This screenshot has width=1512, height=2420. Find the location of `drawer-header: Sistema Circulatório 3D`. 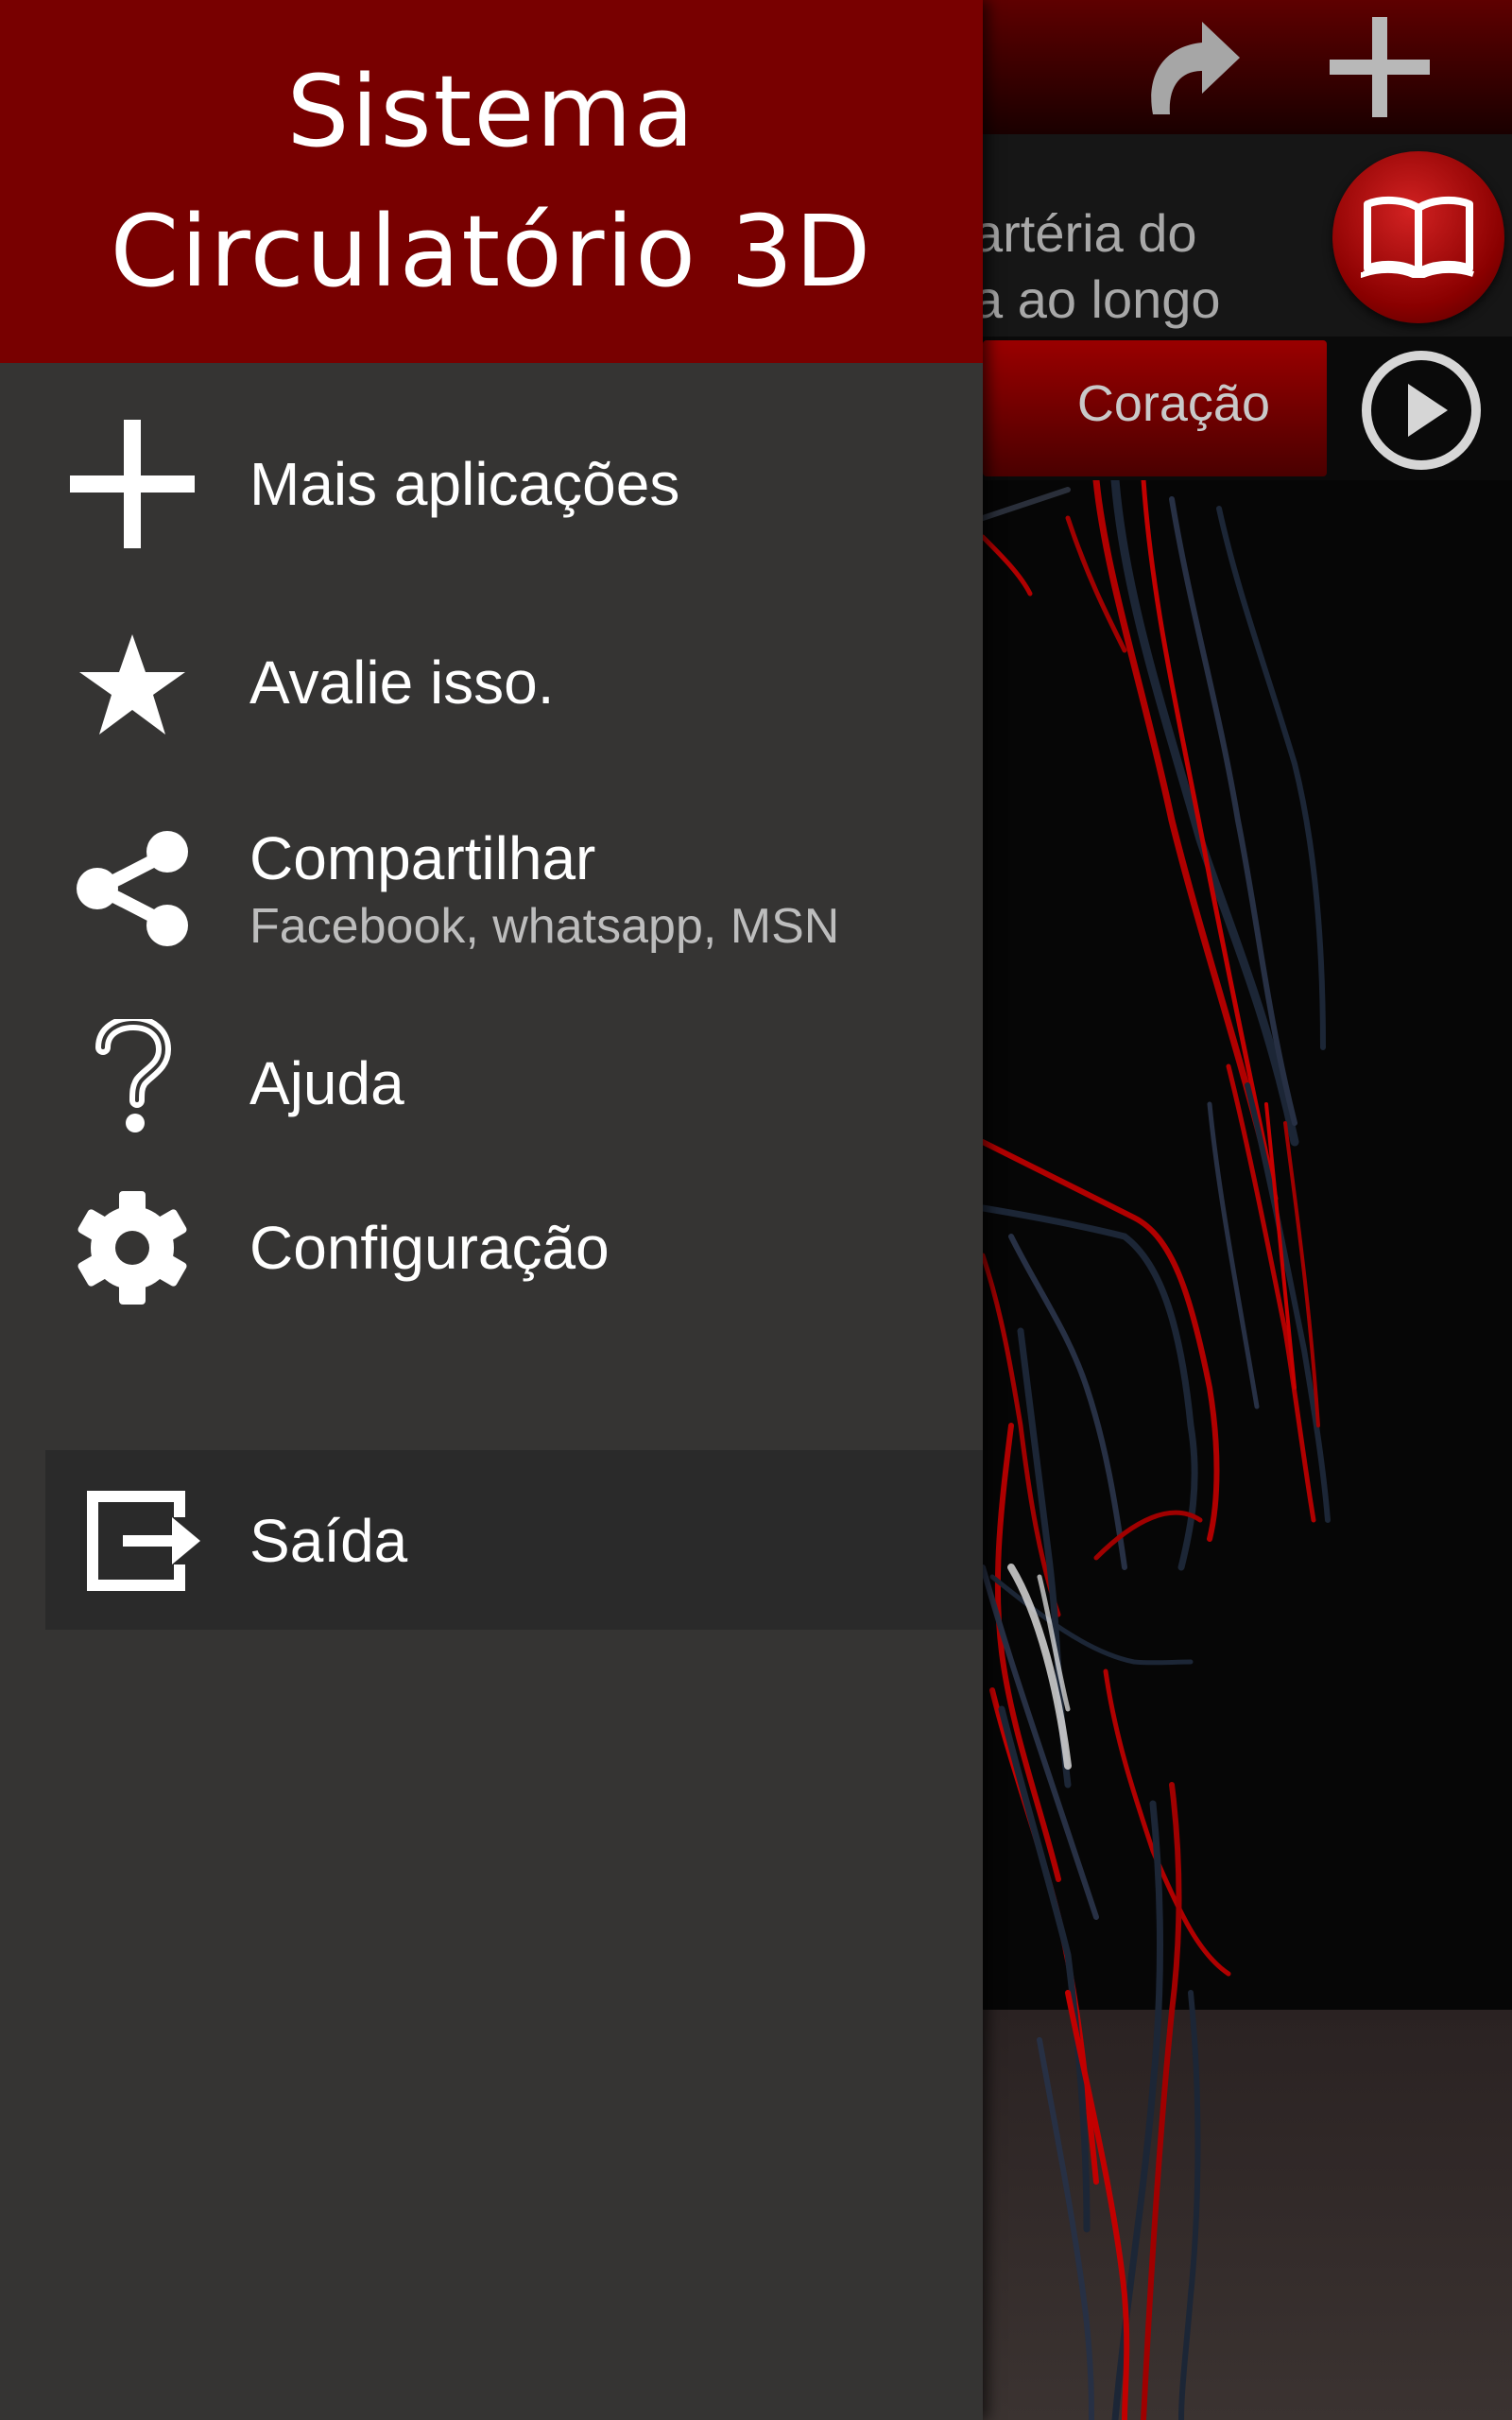

drawer-header: Sistema Circulatório 3D is located at coordinates (491, 181).